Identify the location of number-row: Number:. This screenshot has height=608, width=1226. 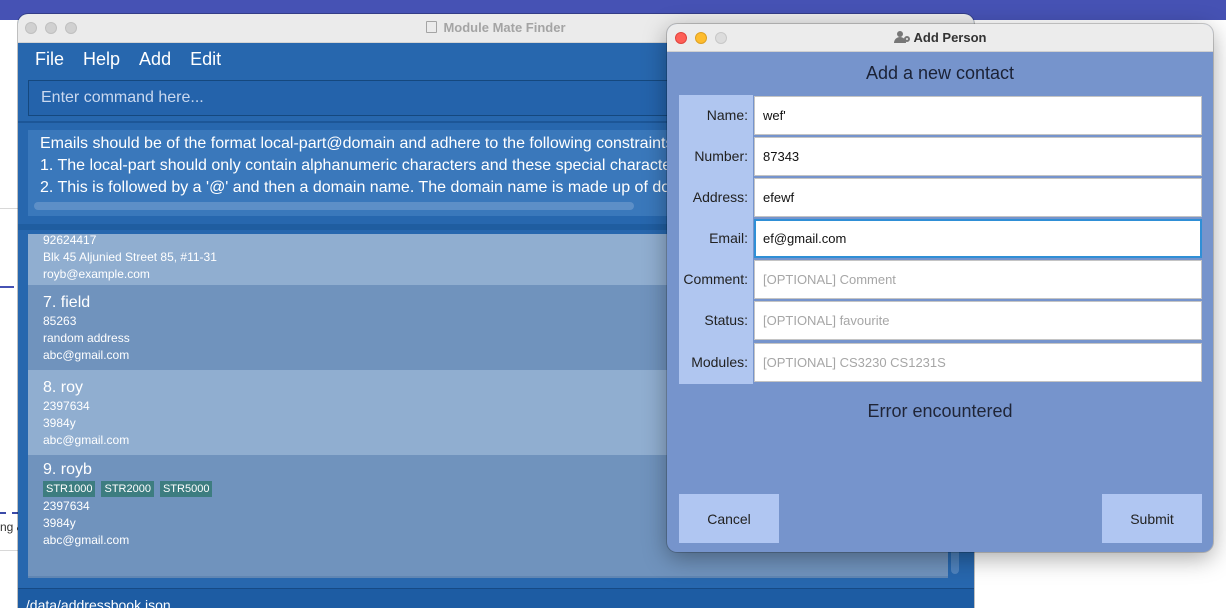
(941, 156).